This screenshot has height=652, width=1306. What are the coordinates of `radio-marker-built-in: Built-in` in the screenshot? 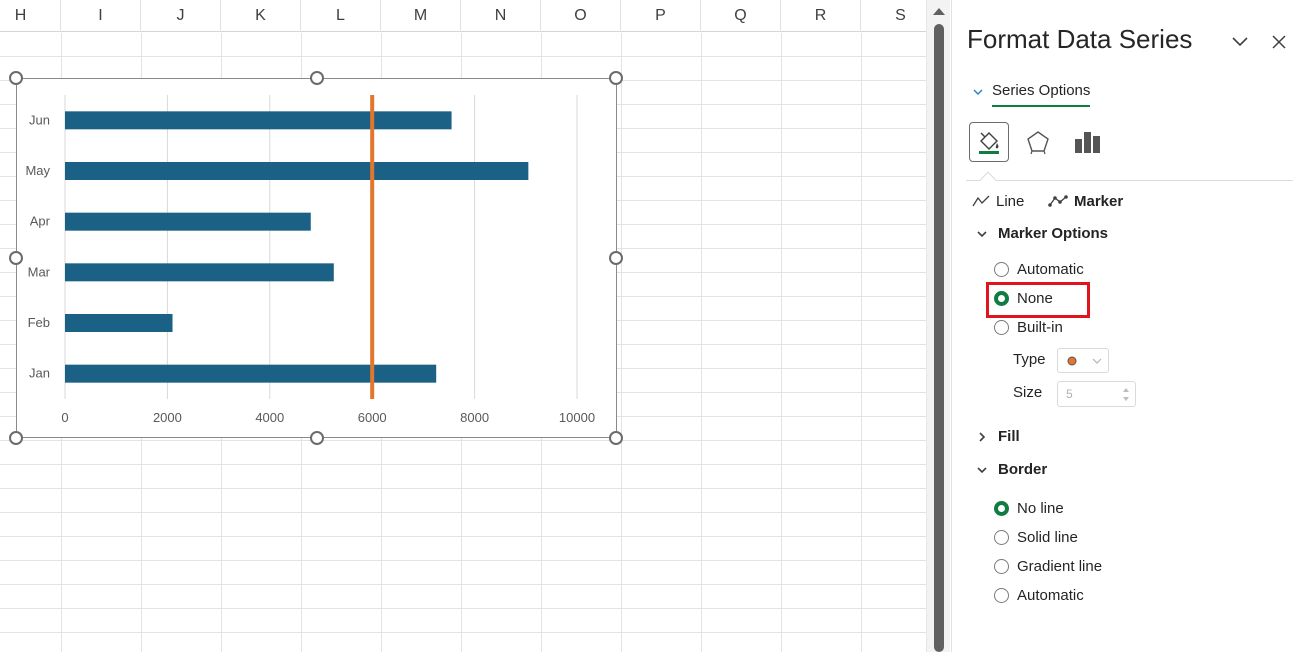 It's located at (1028, 327).